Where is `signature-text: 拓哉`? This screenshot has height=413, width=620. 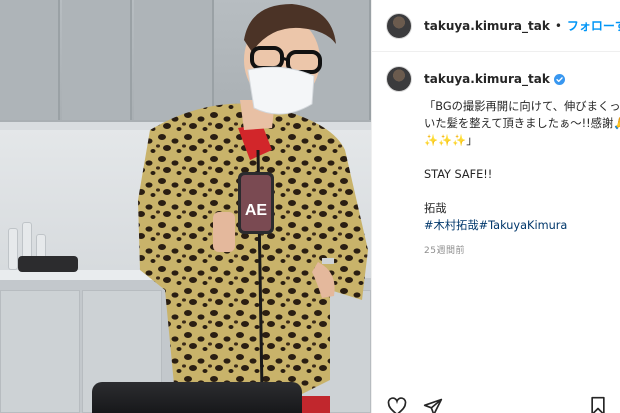
signature-text: 拓哉 is located at coordinates (435, 208).